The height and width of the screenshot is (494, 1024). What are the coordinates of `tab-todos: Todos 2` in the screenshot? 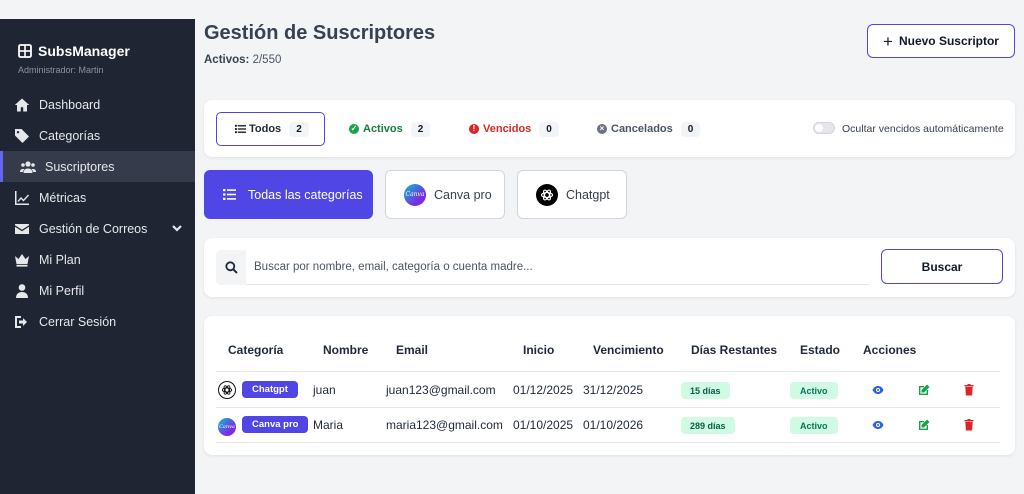 It's located at (270, 129).